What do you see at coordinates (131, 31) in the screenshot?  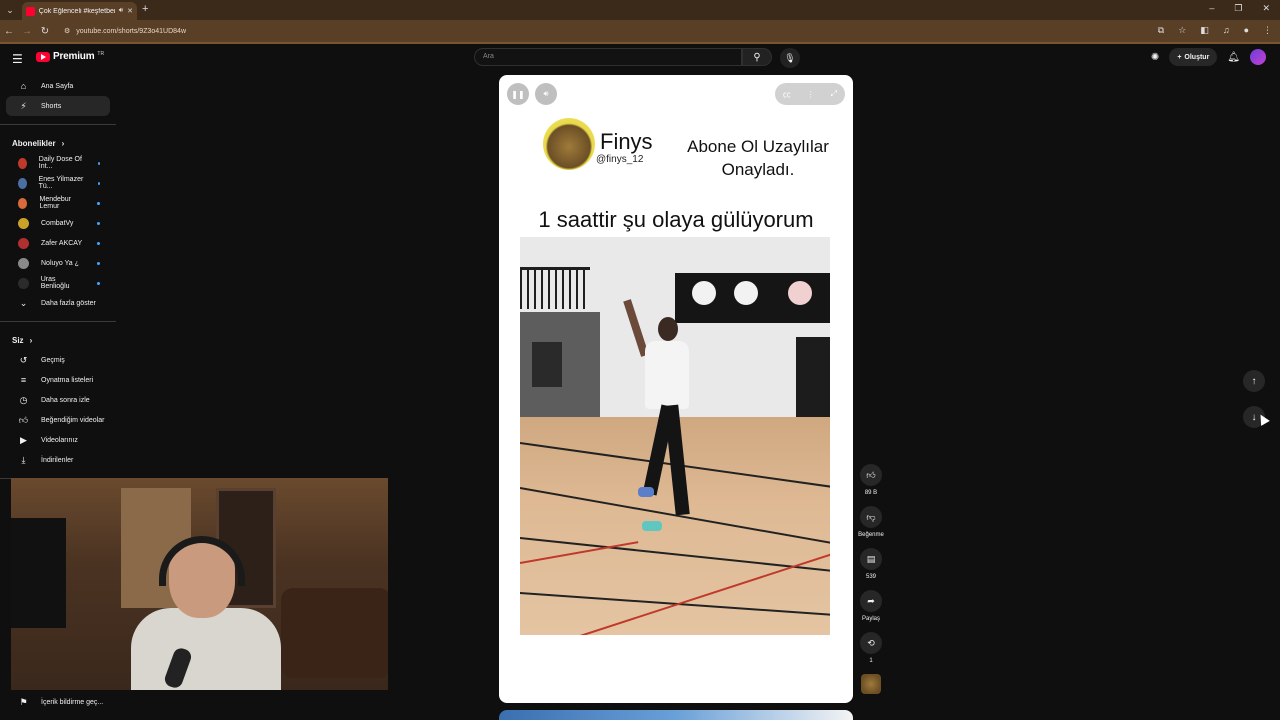 I see `url-text: youtube.com/shorts/9Z3o41UD84w` at bounding box center [131, 31].